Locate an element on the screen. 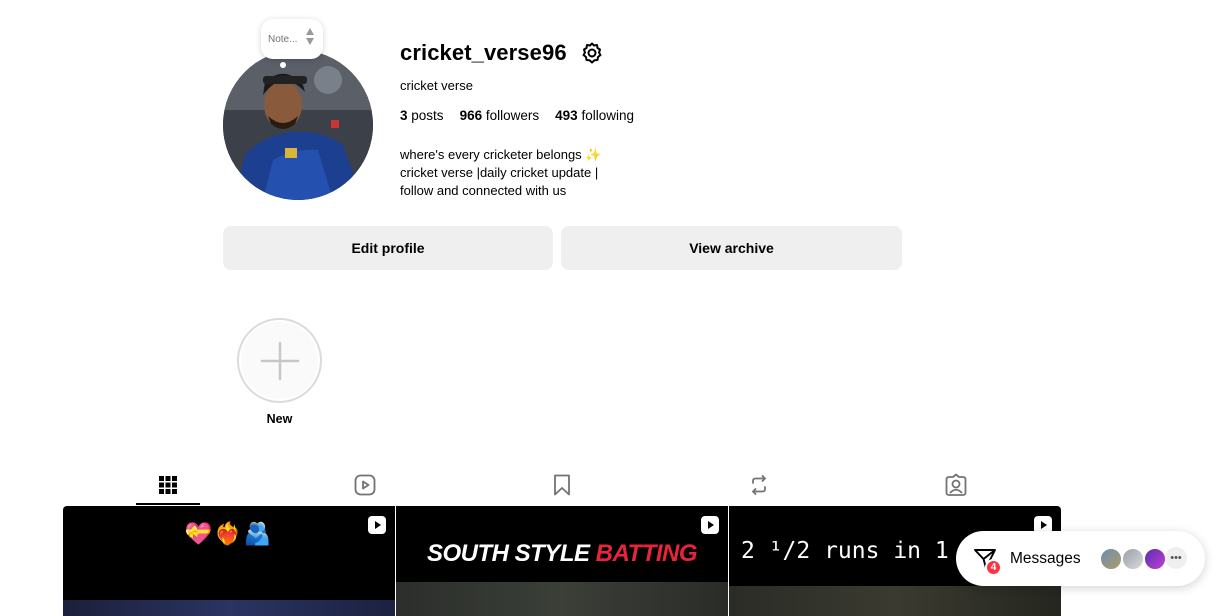 The height and width of the screenshot is (616, 1224). posts-count: 3 is located at coordinates (404, 115).